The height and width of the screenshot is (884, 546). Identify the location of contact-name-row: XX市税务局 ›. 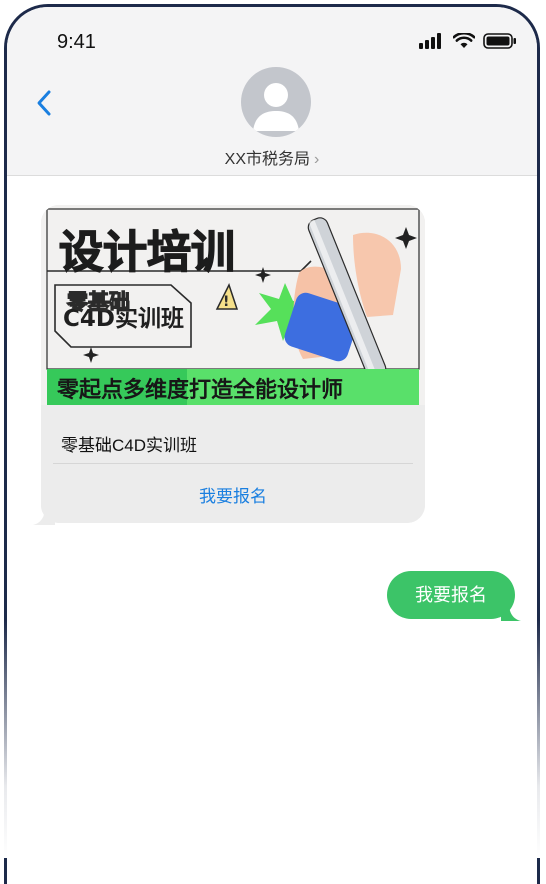
(272, 157).